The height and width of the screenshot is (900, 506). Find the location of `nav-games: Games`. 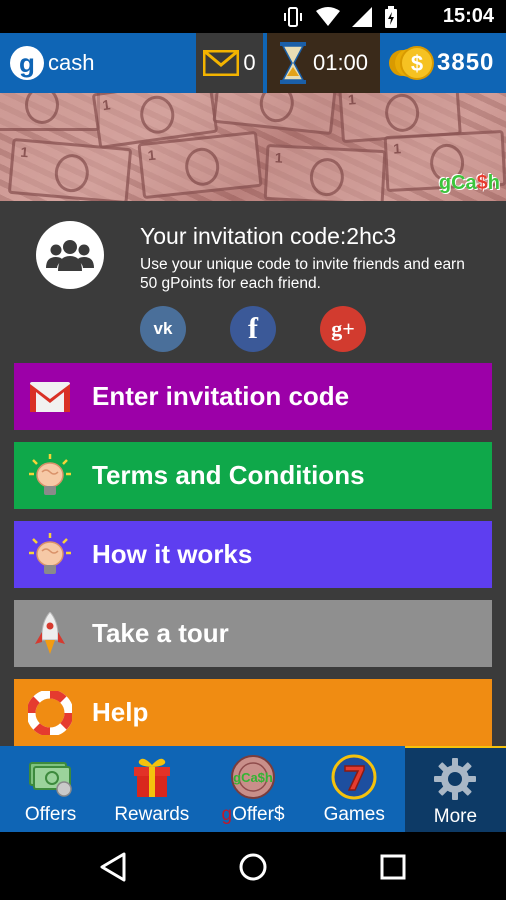

nav-games: Games is located at coordinates (354, 789).